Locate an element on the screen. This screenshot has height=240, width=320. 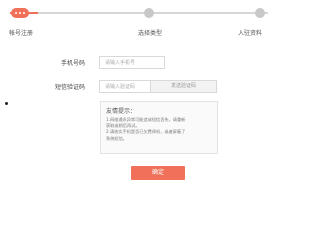
step-1-marker is located at coordinates (20, 13).